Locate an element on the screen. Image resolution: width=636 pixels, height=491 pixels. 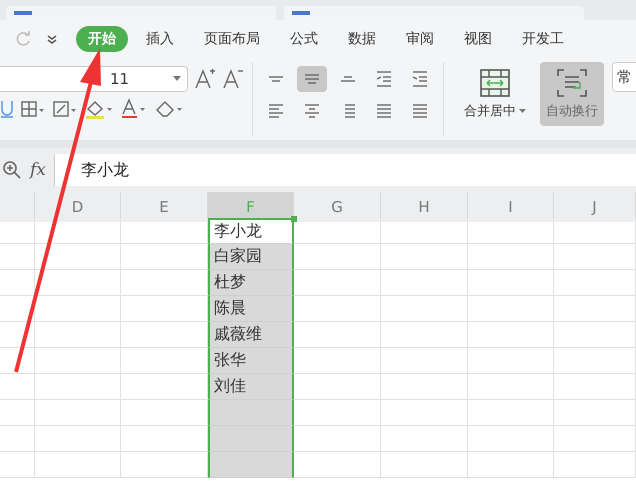
zoom-icon is located at coordinates (12, 170).